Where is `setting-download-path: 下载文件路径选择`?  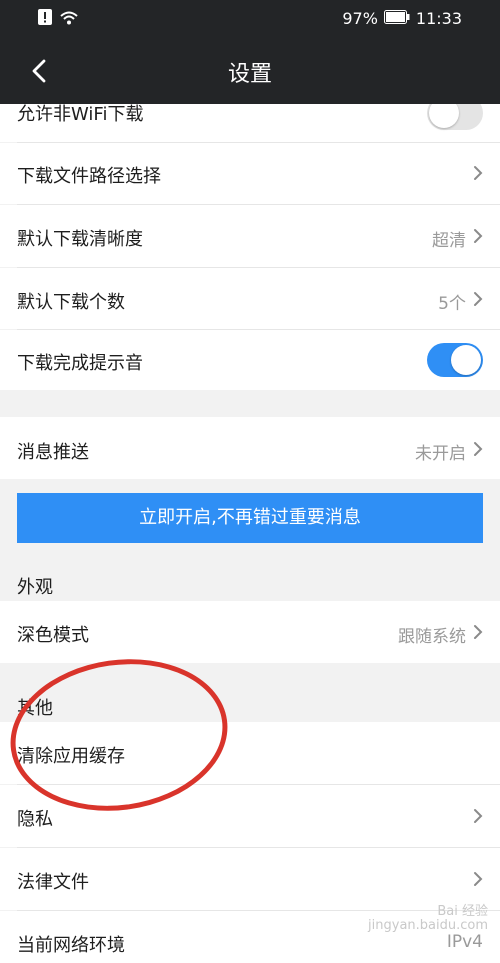 setting-download-path: 下载文件路径选择 is located at coordinates (250, 173).